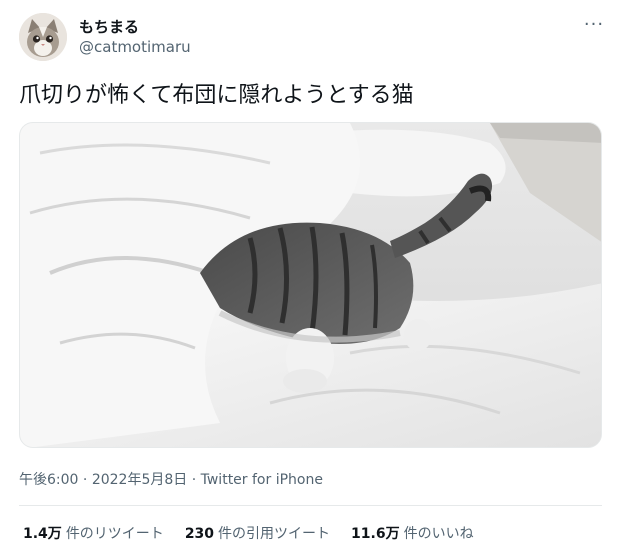 Image resolution: width=620 pixels, height=555 pixels. What do you see at coordinates (135, 47) in the screenshot?
I see `author-handle: @catmotimaru` at bounding box center [135, 47].